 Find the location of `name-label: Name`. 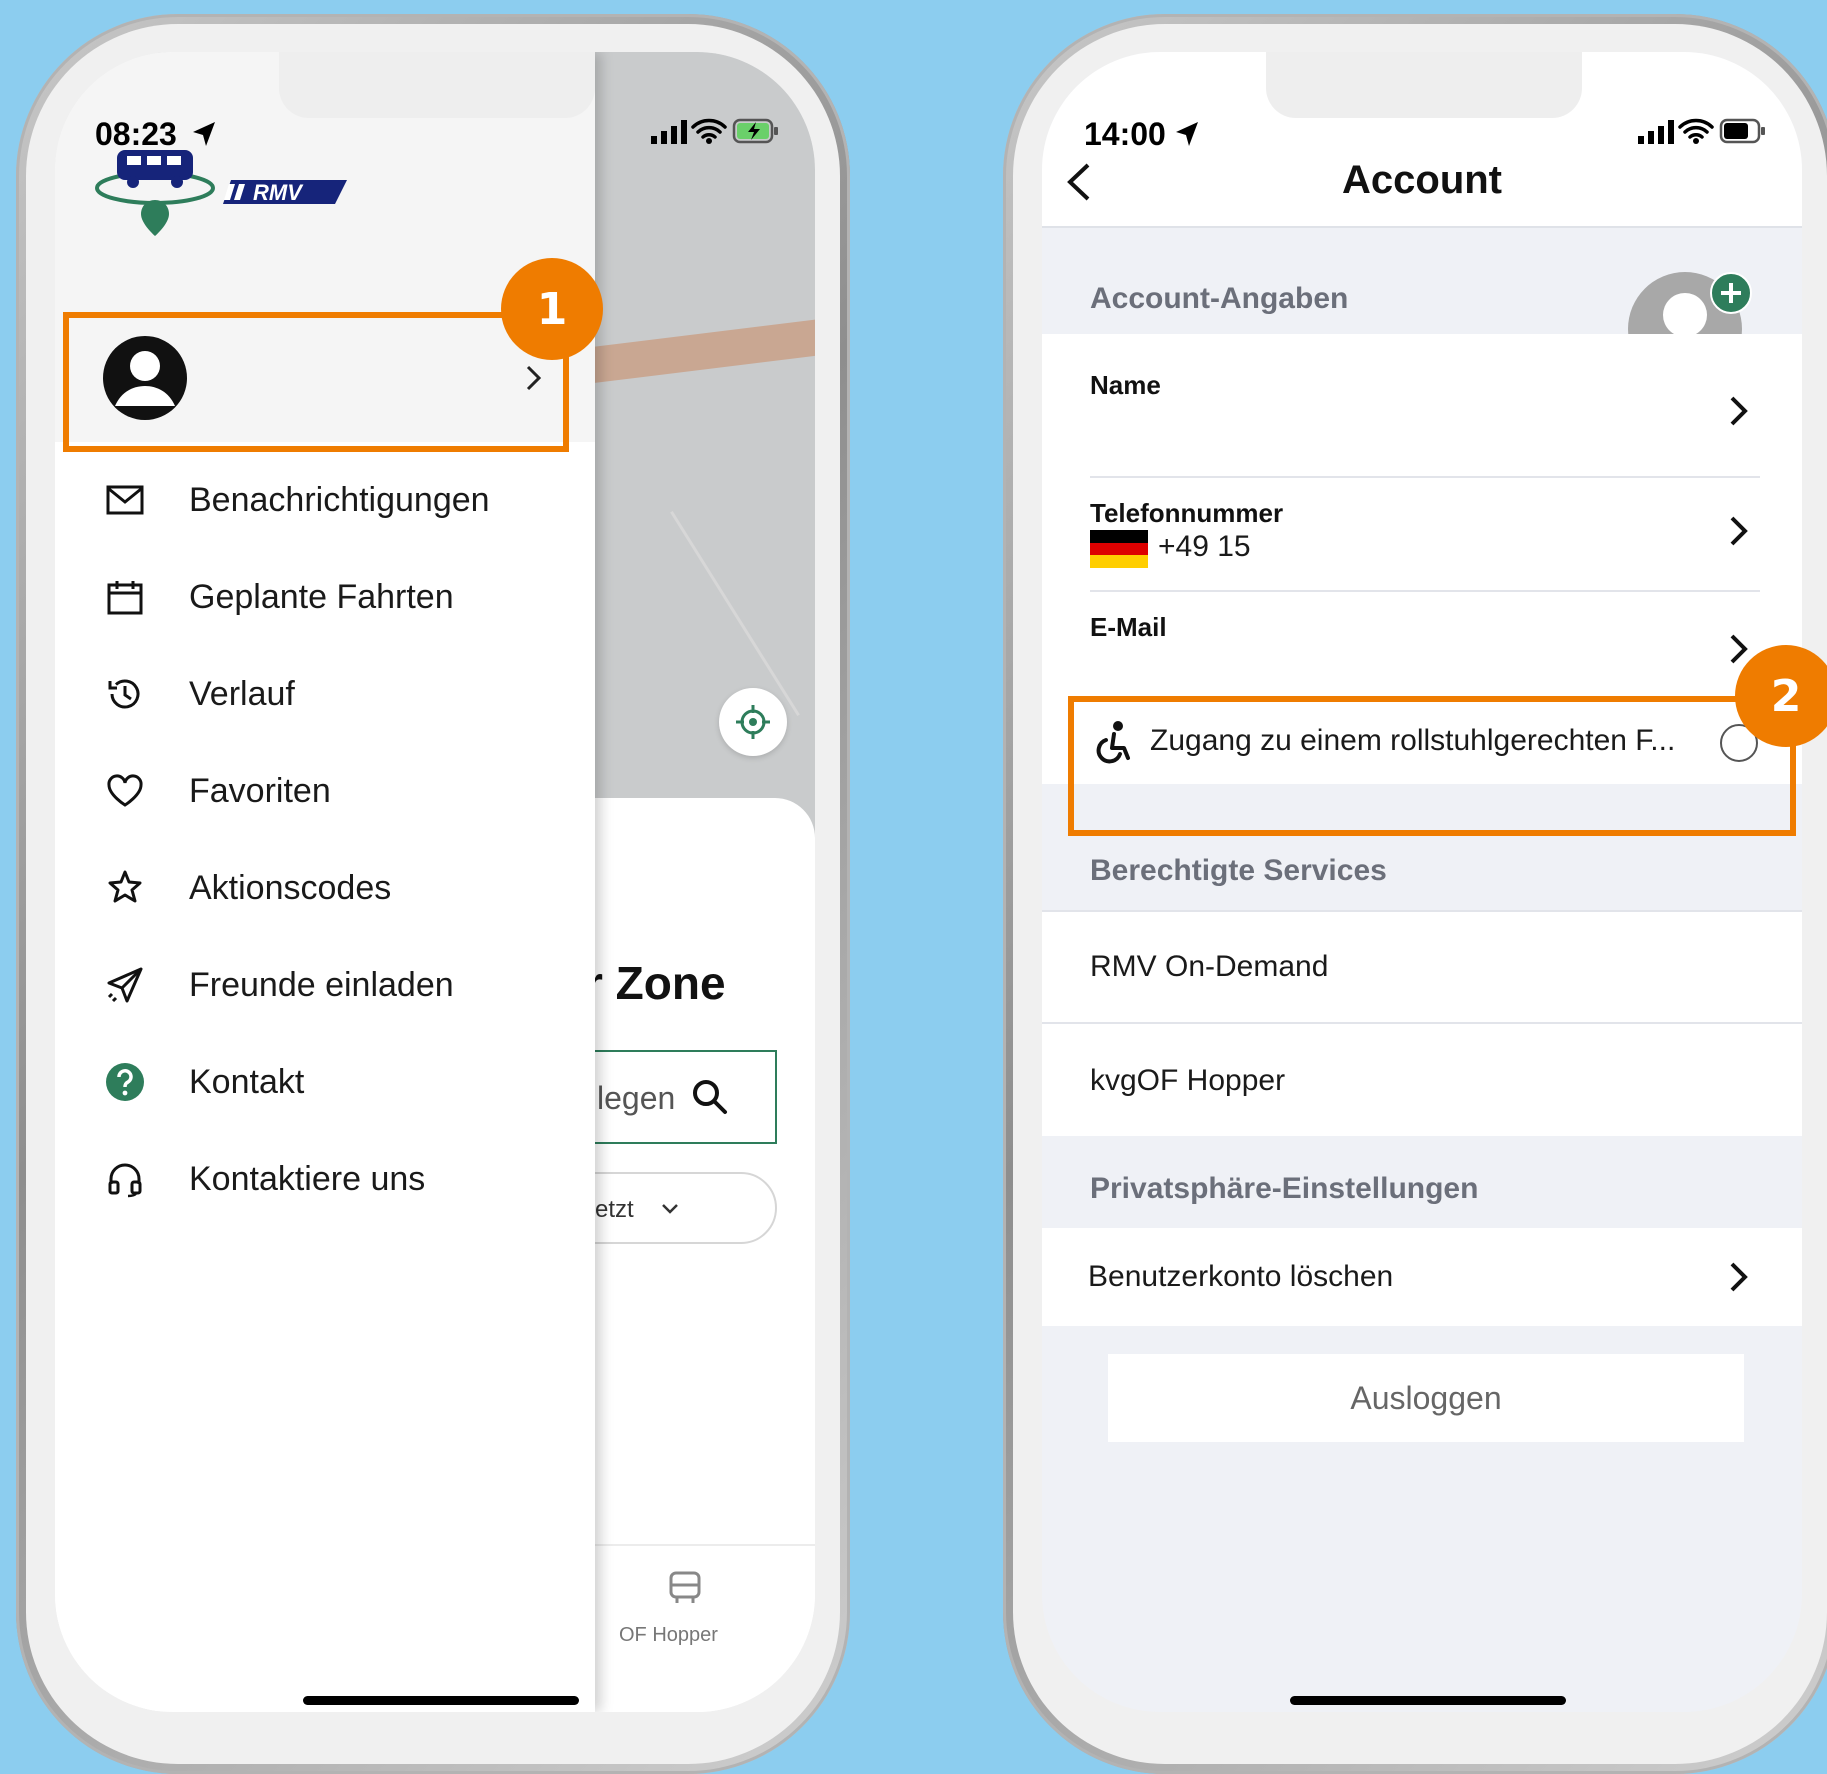

name-label: Name is located at coordinates (1125, 385).